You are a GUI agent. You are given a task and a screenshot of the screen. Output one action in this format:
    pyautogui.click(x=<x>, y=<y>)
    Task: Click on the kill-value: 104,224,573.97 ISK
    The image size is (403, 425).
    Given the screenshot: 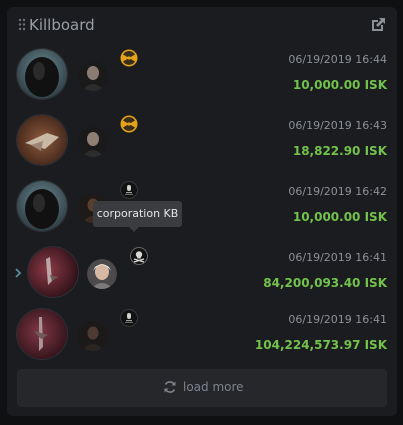 What is the action you would take?
    pyautogui.click(x=320, y=345)
    